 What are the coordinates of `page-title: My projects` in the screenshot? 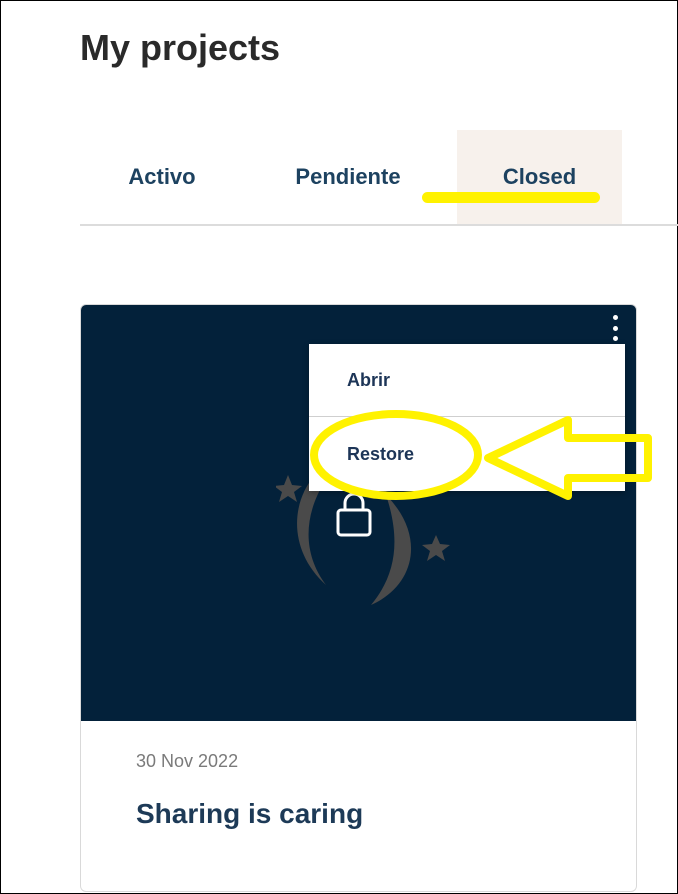 It's located at (180, 47).